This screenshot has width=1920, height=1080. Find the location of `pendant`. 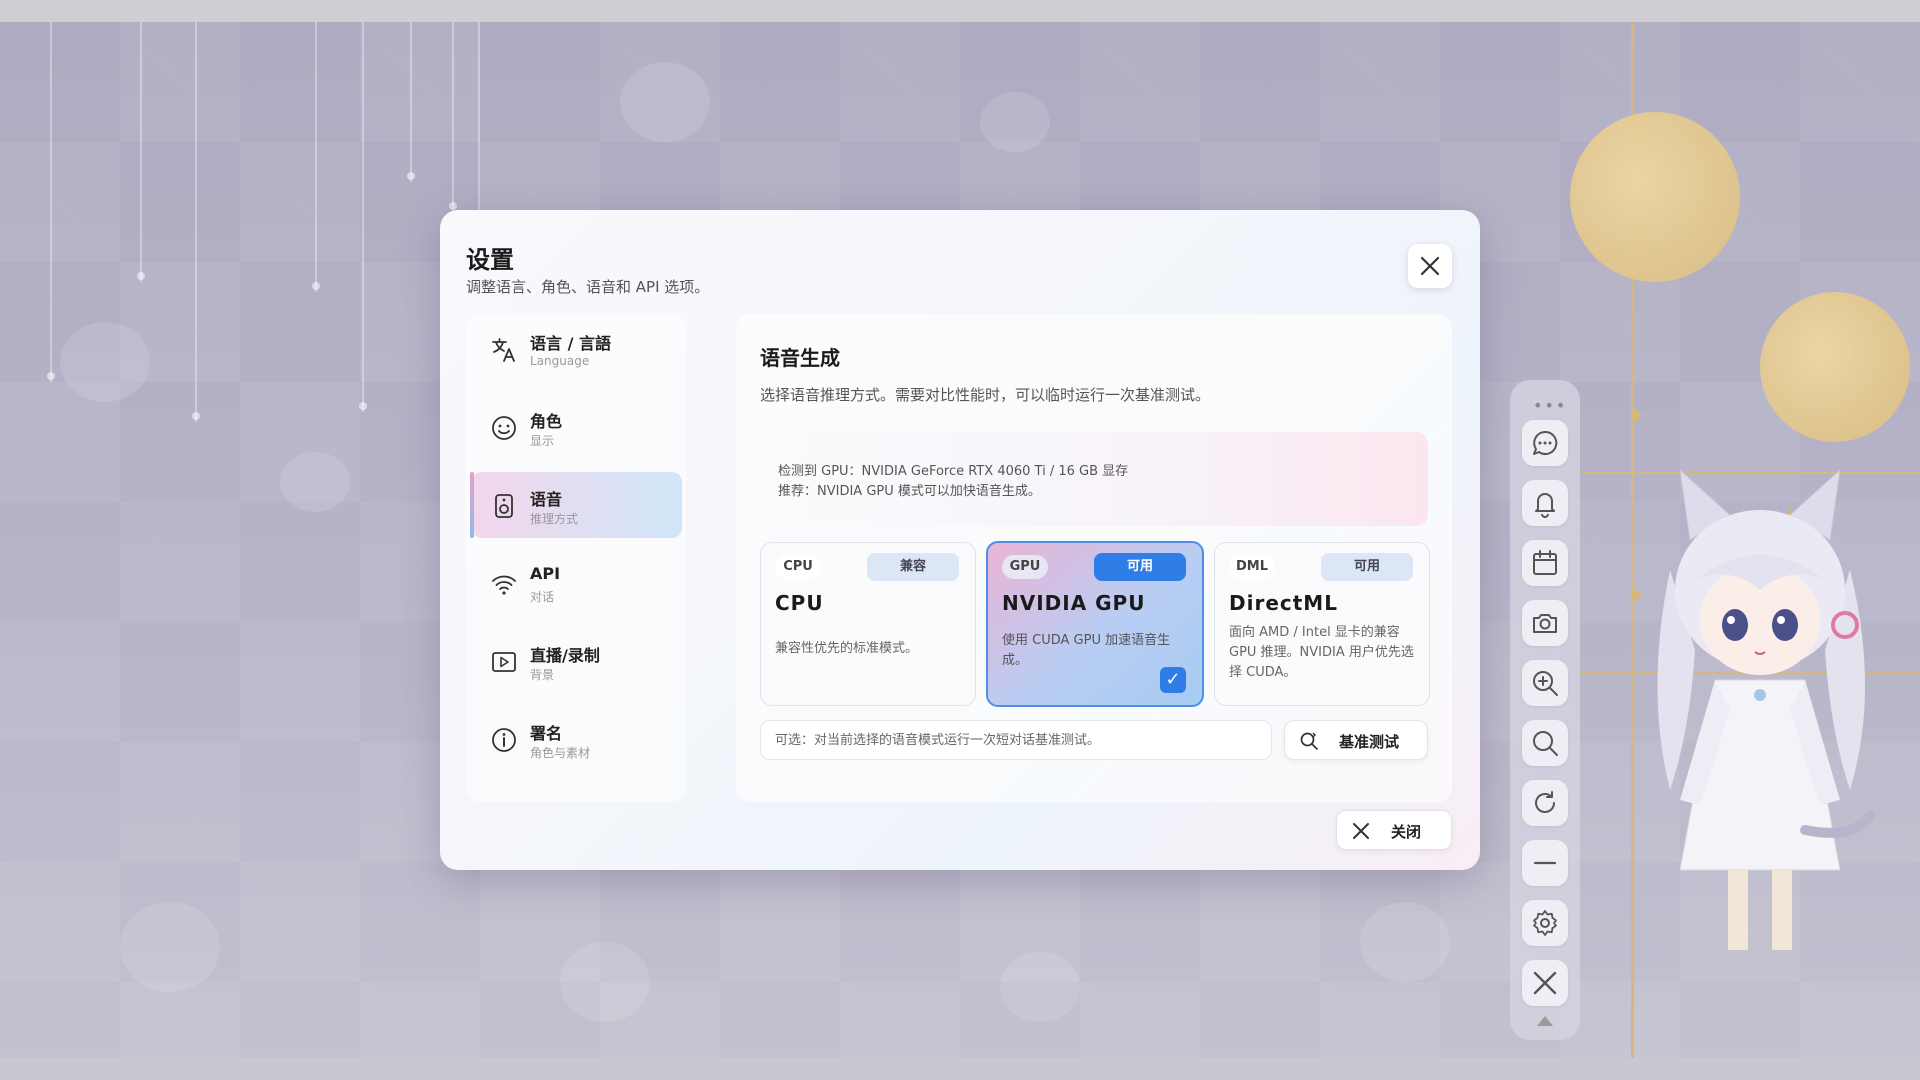

pendant is located at coordinates (1760, 695).